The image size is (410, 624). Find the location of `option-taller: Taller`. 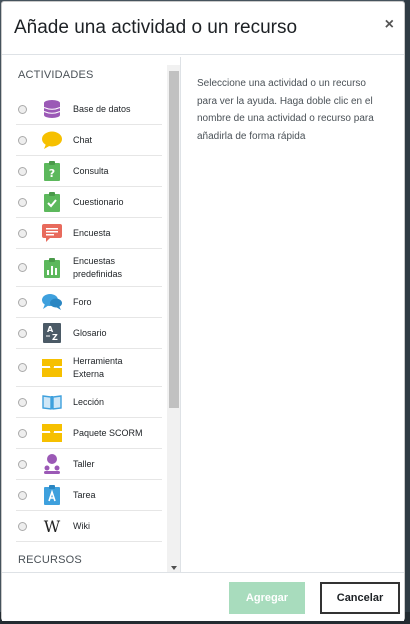

option-taller: Taller is located at coordinates (89, 464).